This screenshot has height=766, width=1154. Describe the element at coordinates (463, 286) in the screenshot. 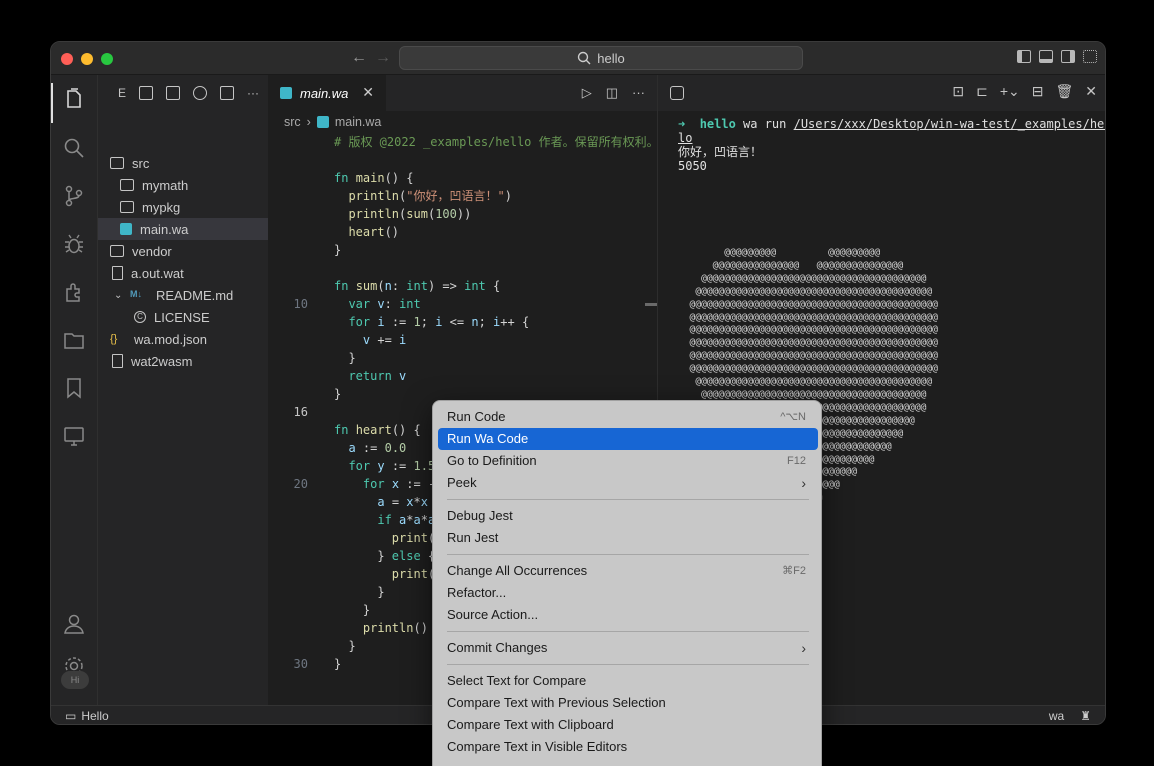

I see `code-line: fn sum(n: int) => int {` at that location.